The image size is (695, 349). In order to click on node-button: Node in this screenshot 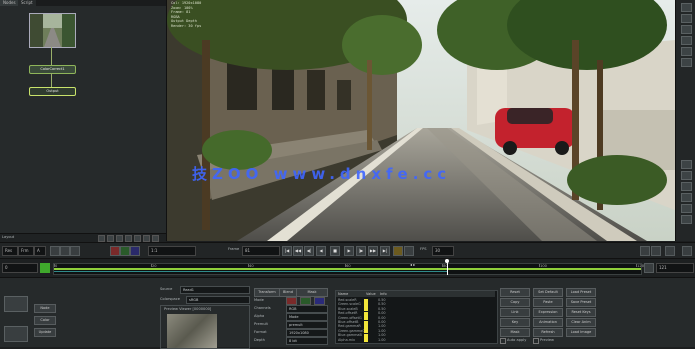, I will do `click(45, 308)`.